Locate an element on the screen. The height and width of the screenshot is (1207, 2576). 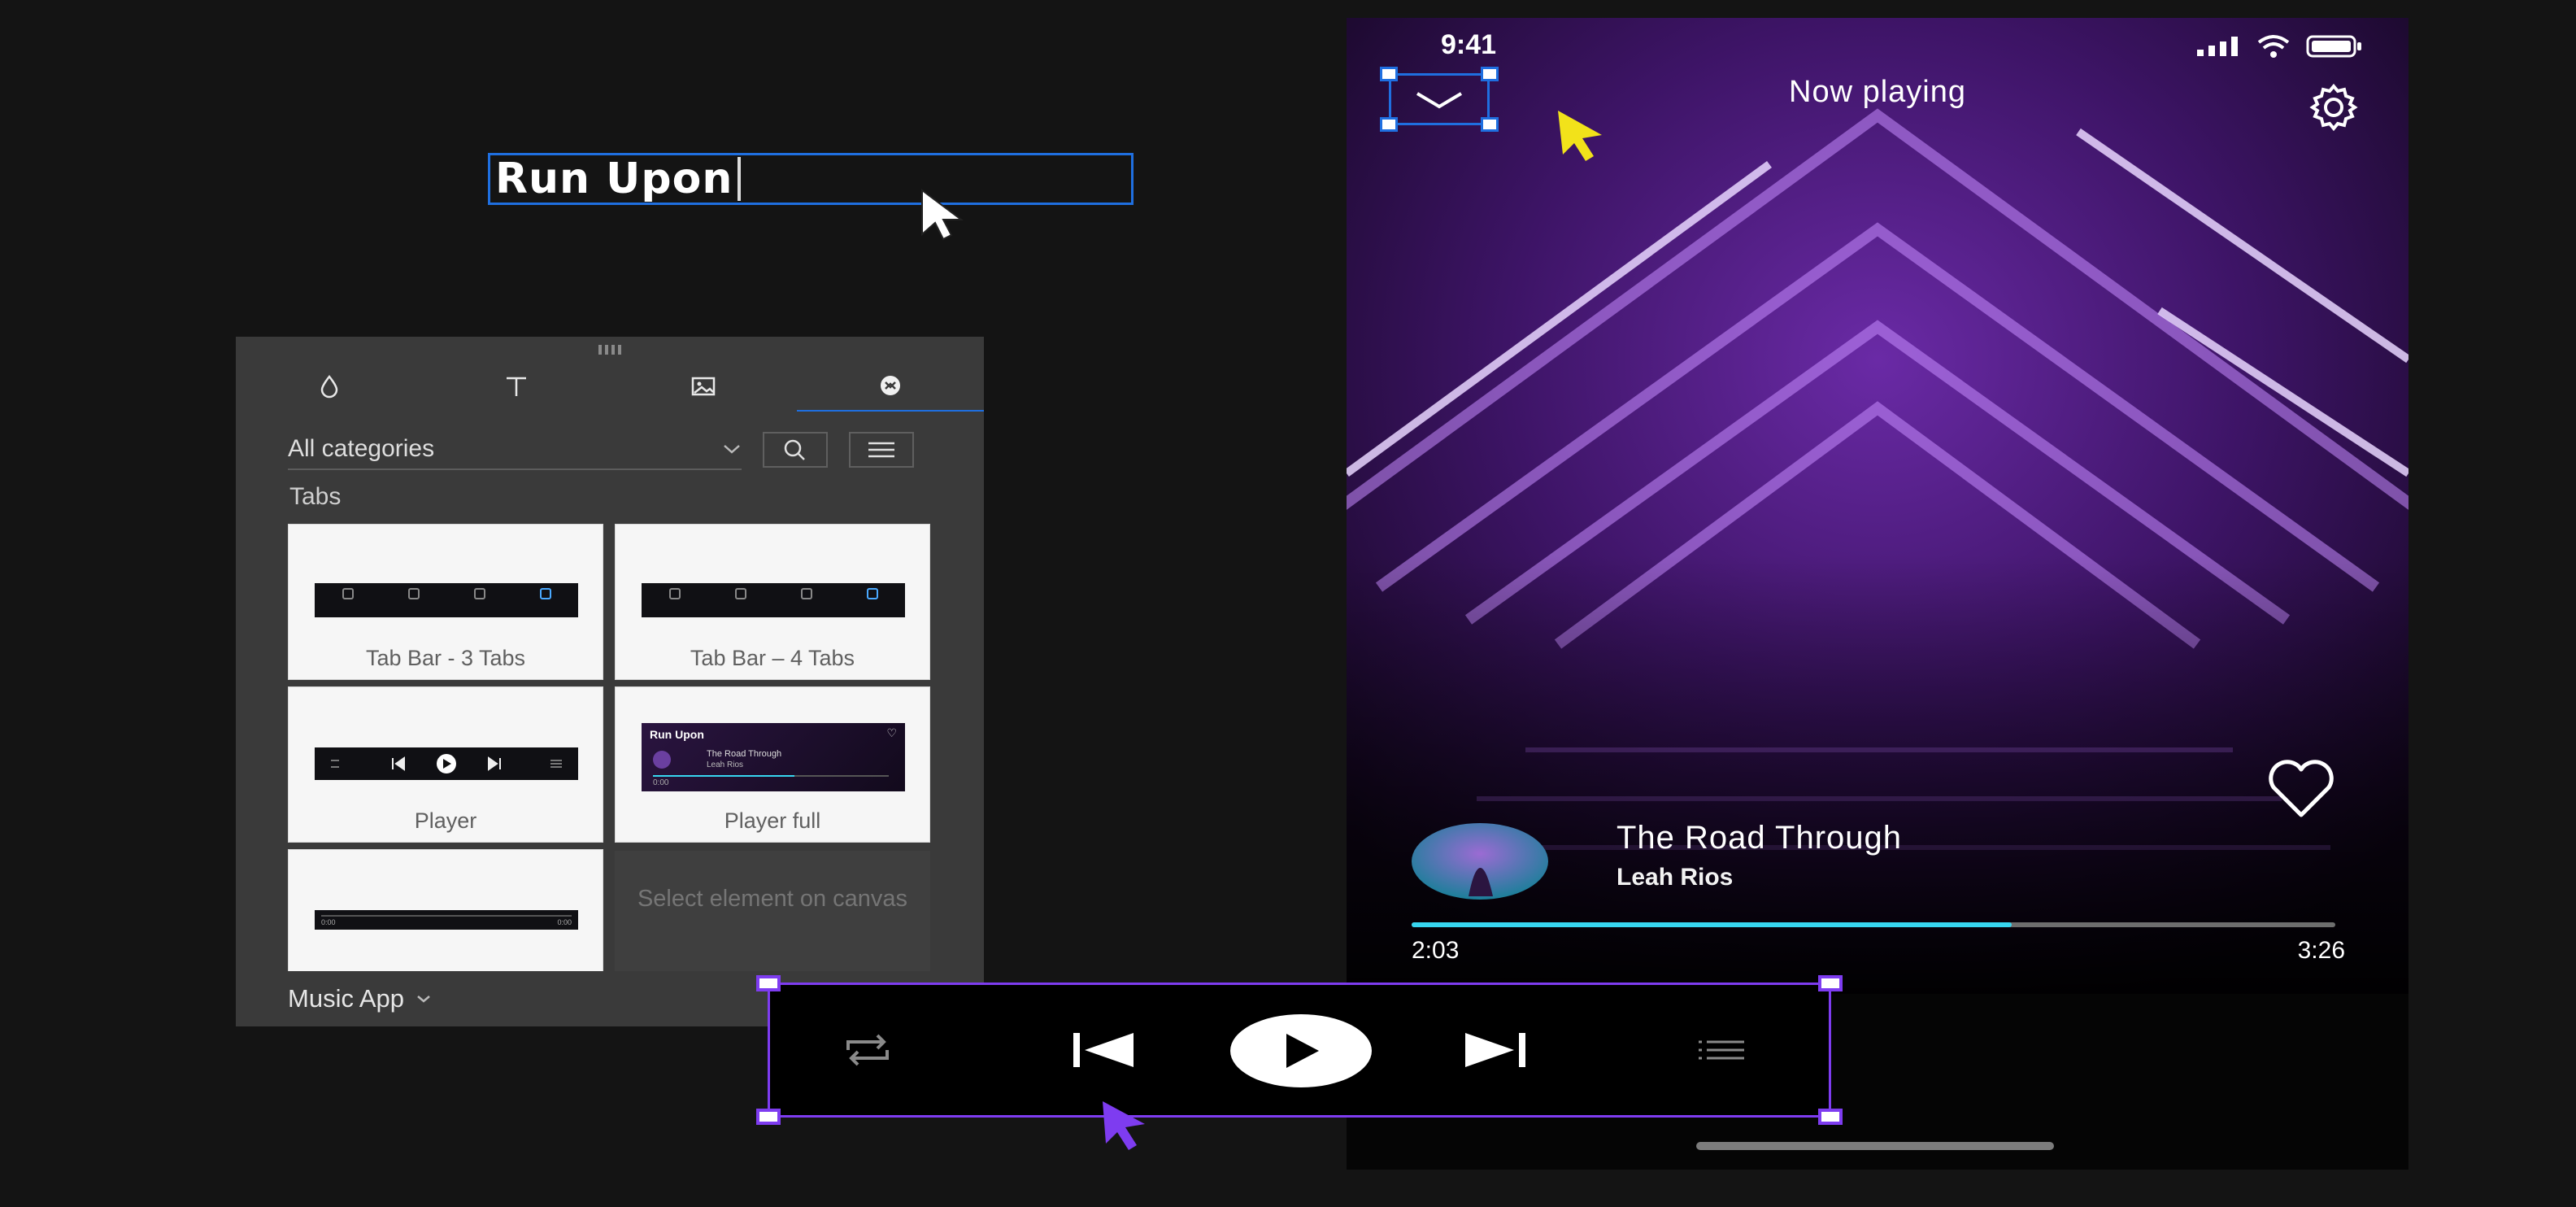
queue-button is located at coordinates (1721, 1050).